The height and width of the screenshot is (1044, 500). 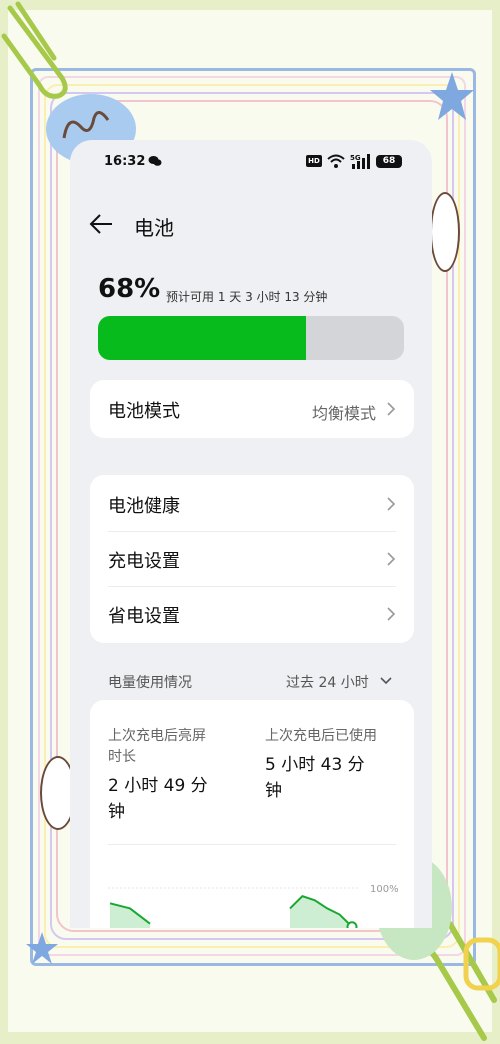 I want to click on usage-section-title: 电量使用情况, so click(x=150, y=683).